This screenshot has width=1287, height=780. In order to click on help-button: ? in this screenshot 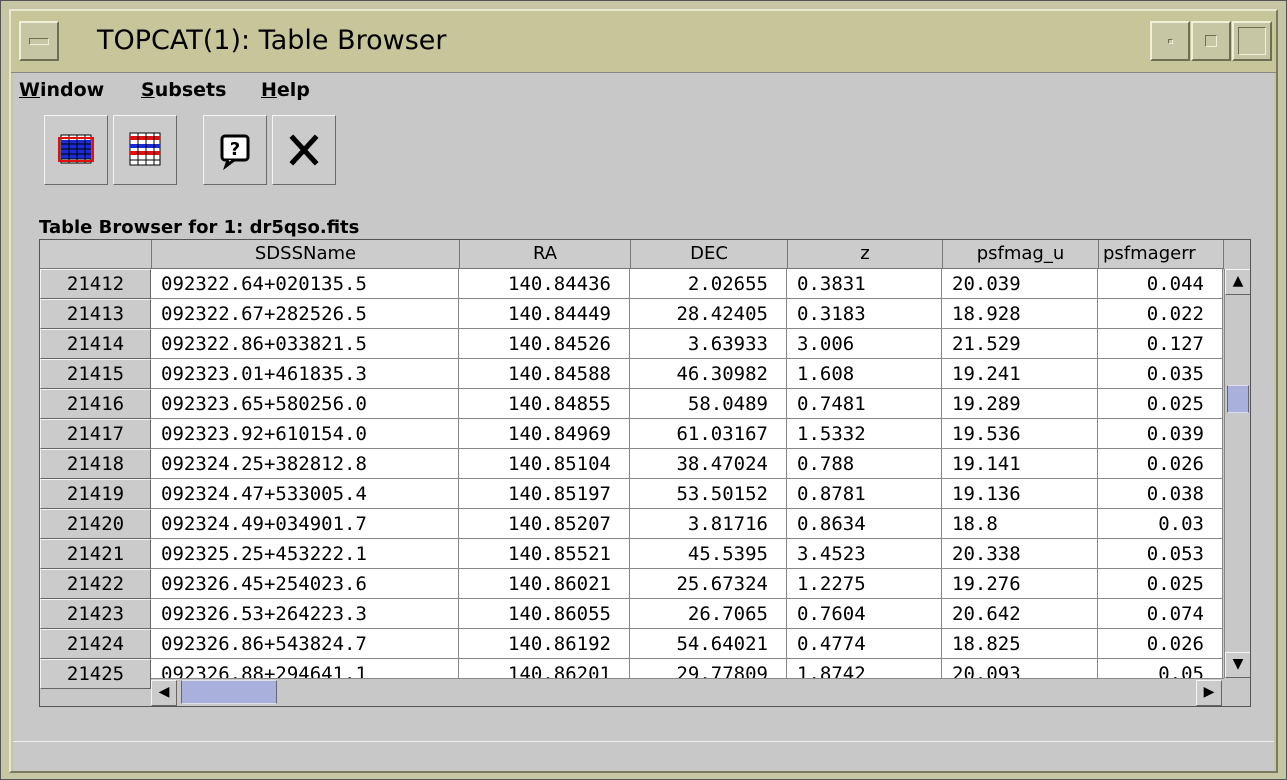, I will do `click(235, 150)`.